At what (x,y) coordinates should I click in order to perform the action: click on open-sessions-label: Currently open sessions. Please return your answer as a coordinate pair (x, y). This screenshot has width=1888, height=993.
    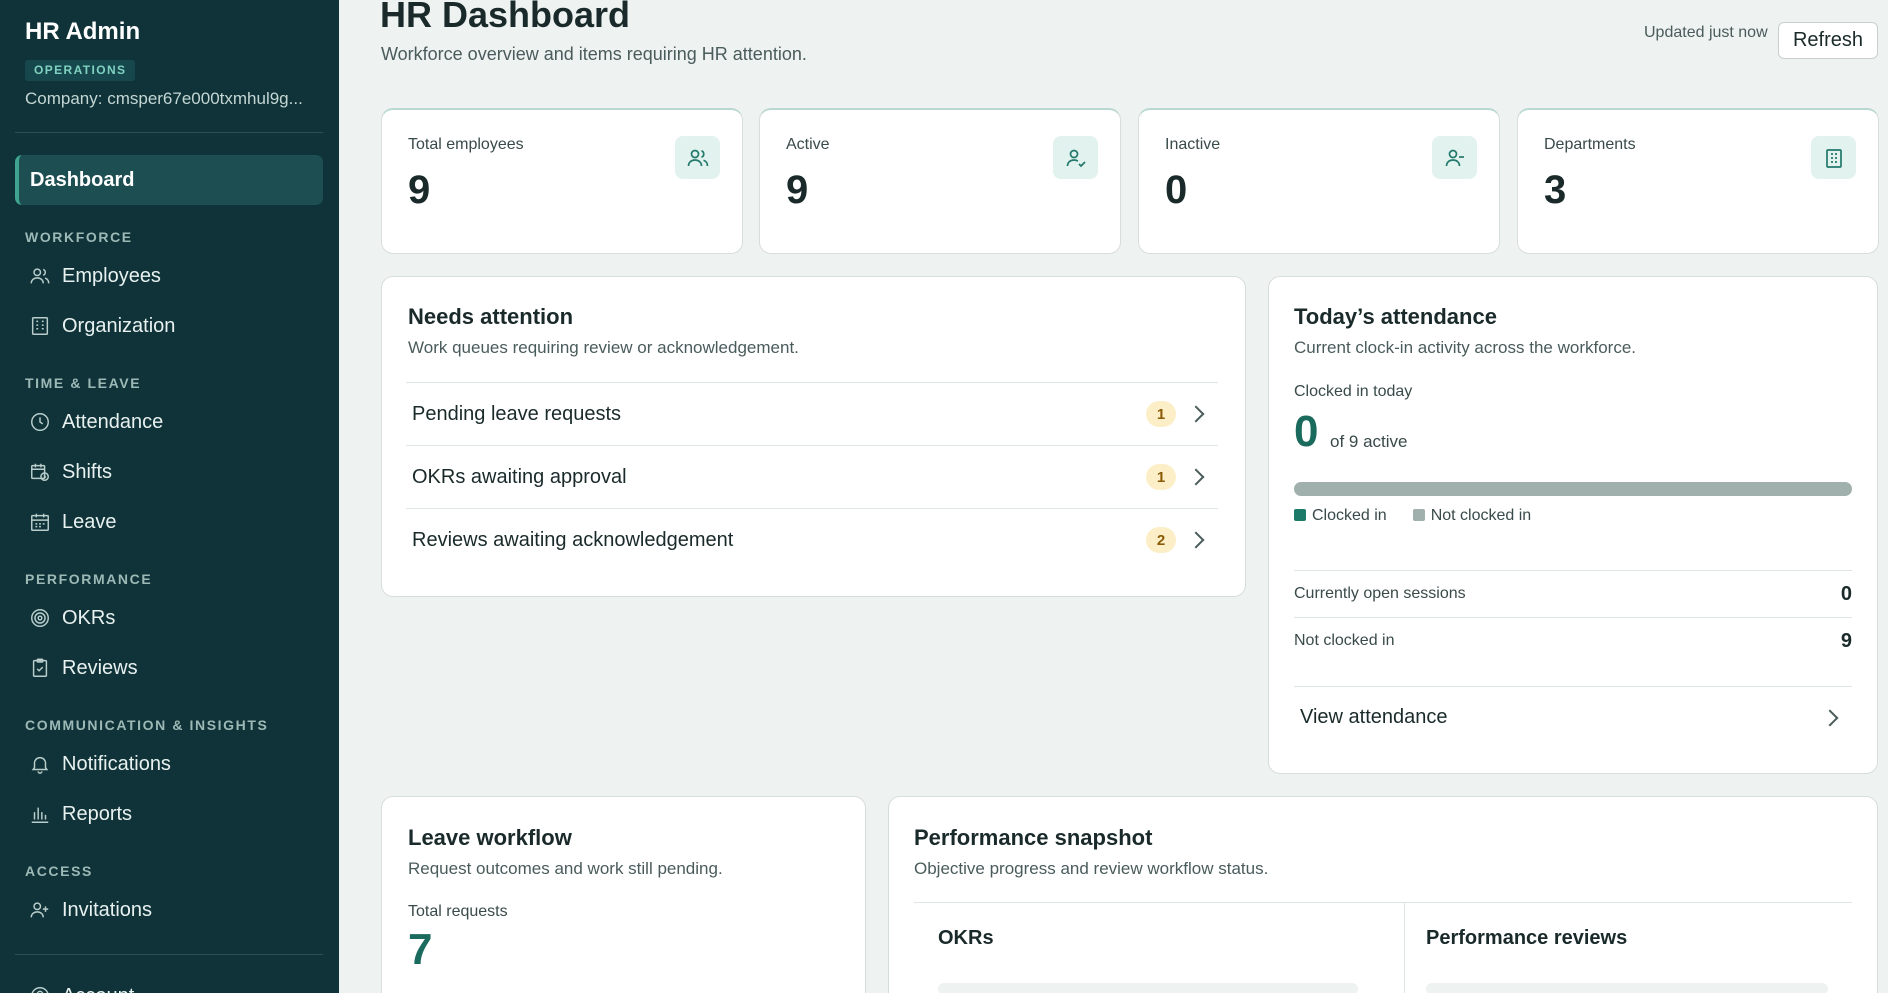
    Looking at the image, I should click on (1380, 593).